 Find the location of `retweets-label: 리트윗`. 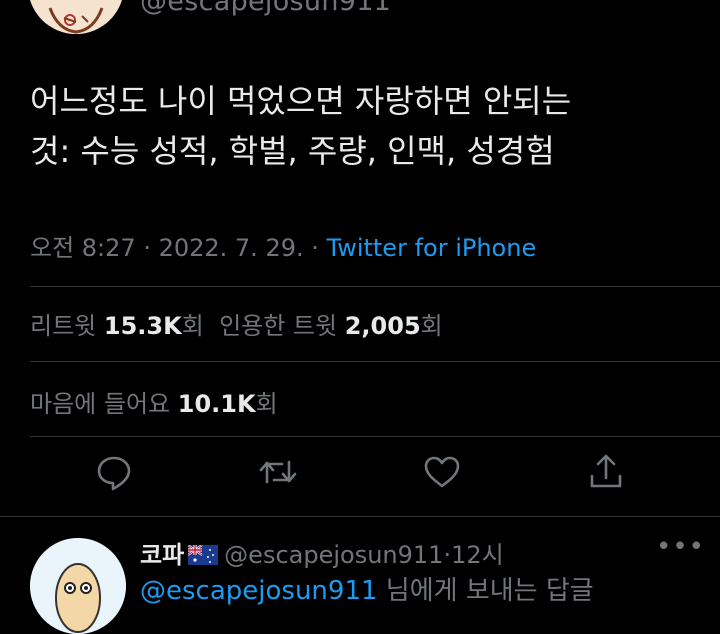

retweets-label: 리트윗 is located at coordinates (63, 326).